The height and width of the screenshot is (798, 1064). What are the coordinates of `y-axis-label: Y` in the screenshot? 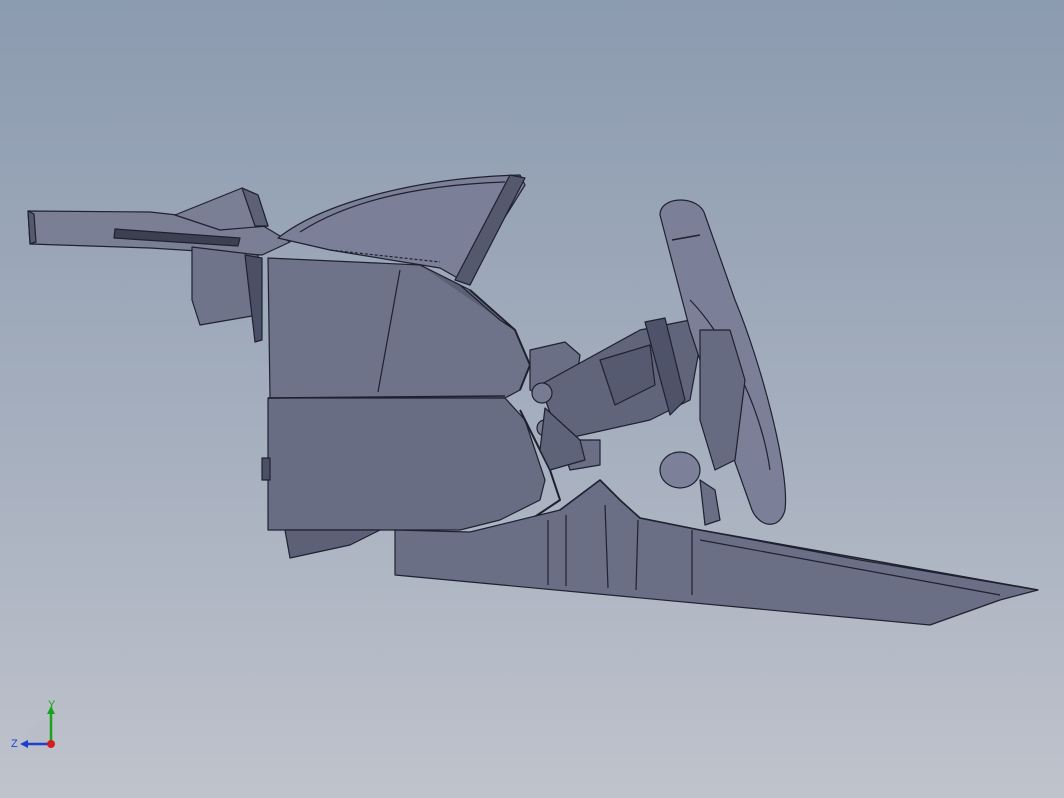 It's located at (52, 705).